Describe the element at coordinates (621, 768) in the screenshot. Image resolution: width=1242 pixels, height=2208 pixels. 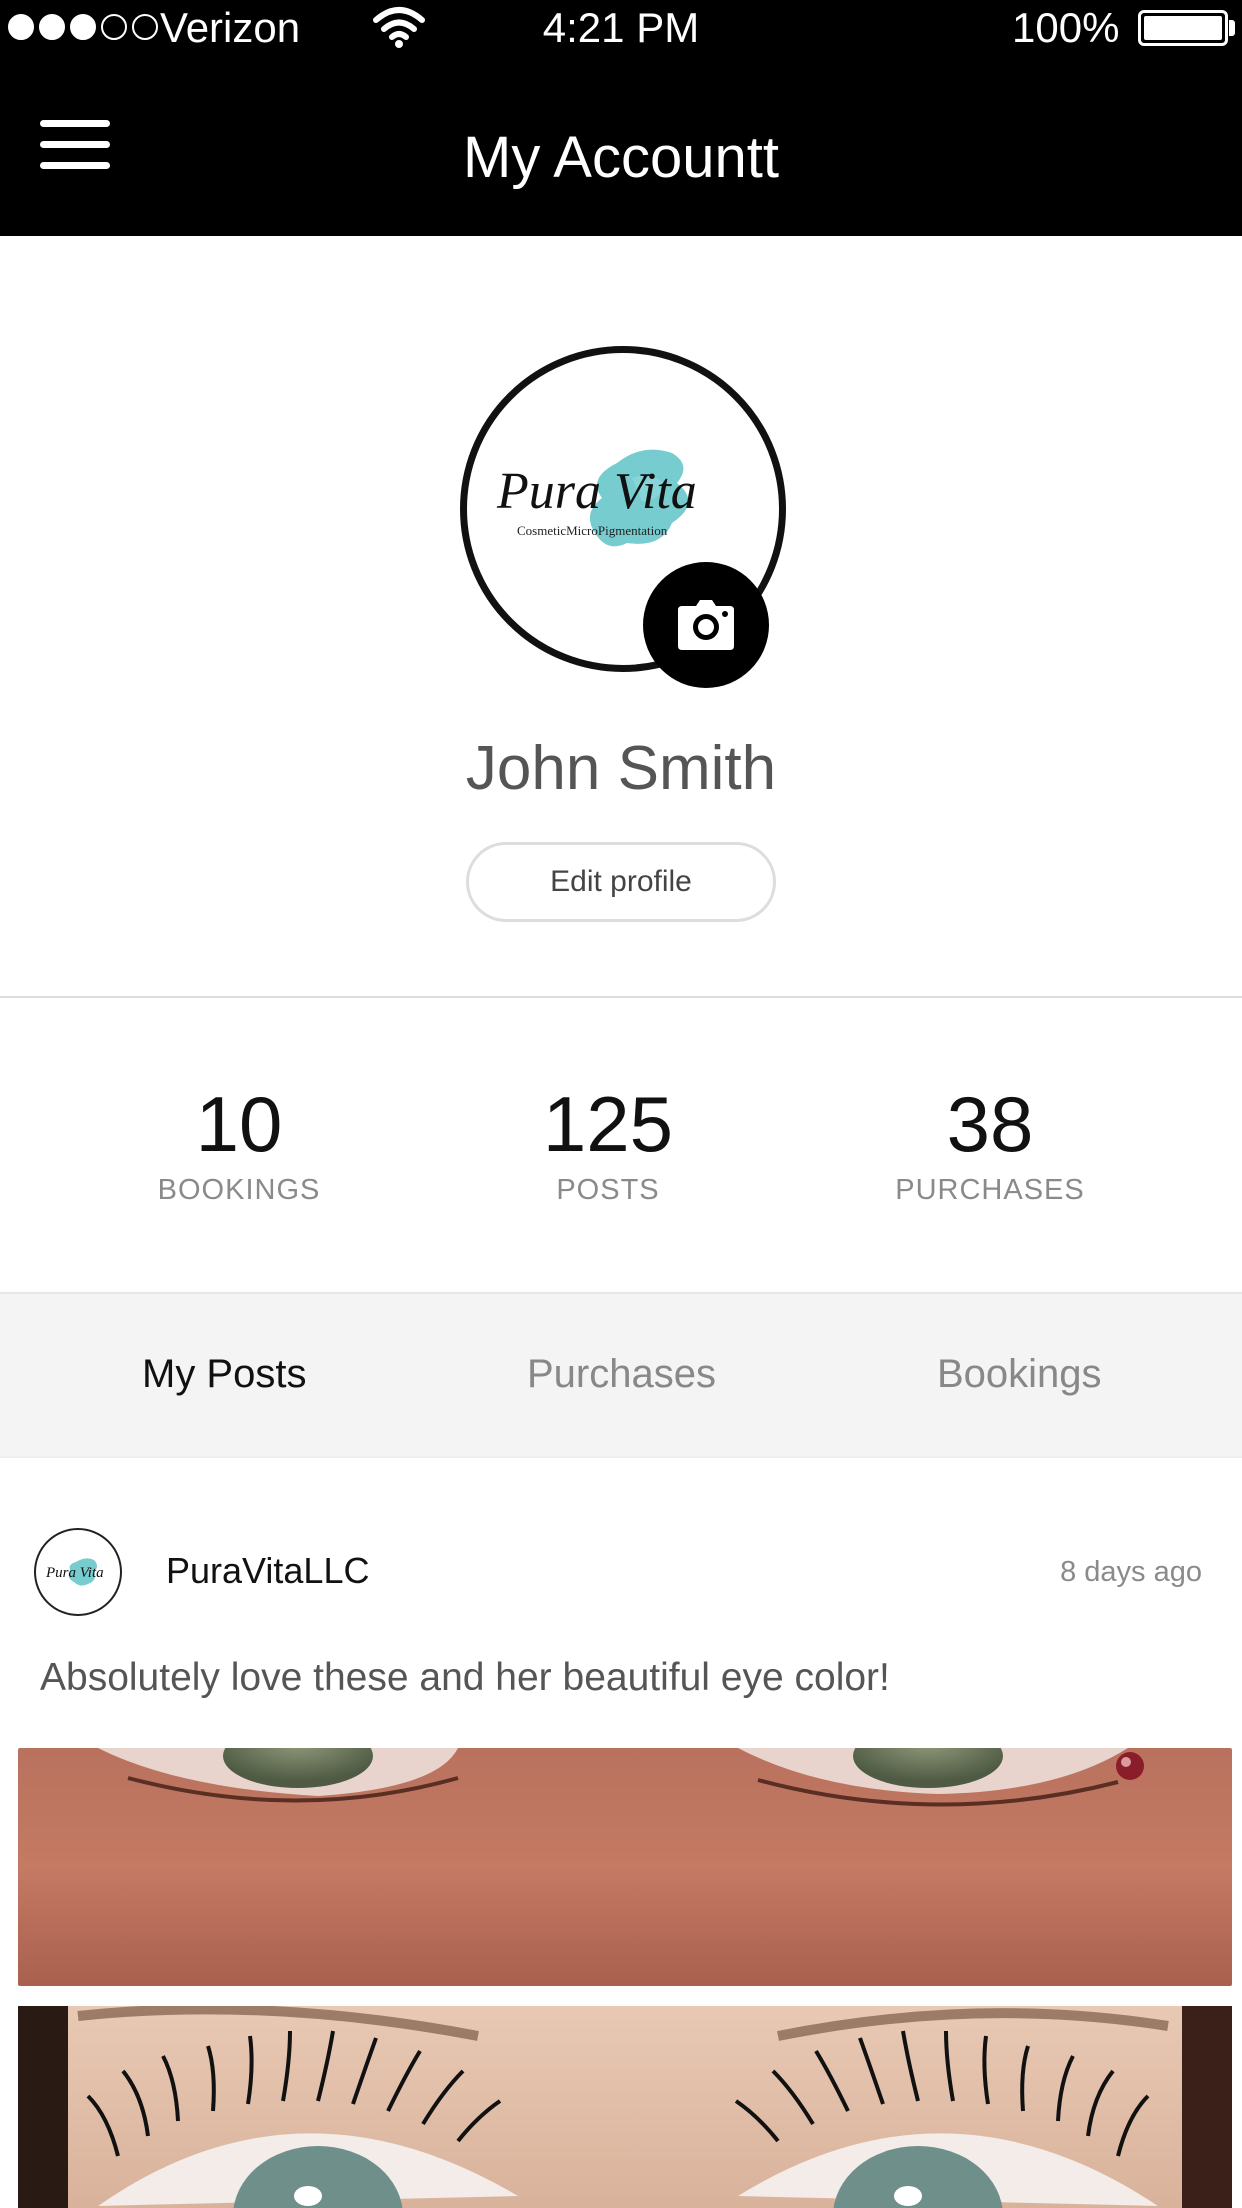
I see `profile-name: John Smith` at that location.